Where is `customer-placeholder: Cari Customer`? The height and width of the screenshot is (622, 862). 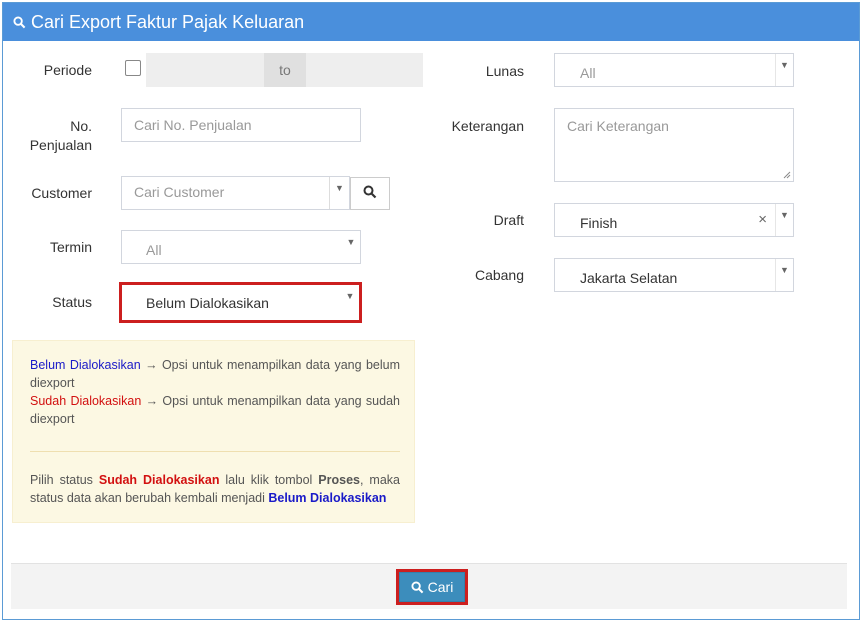
customer-placeholder: Cari Customer is located at coordinates (179, 192).